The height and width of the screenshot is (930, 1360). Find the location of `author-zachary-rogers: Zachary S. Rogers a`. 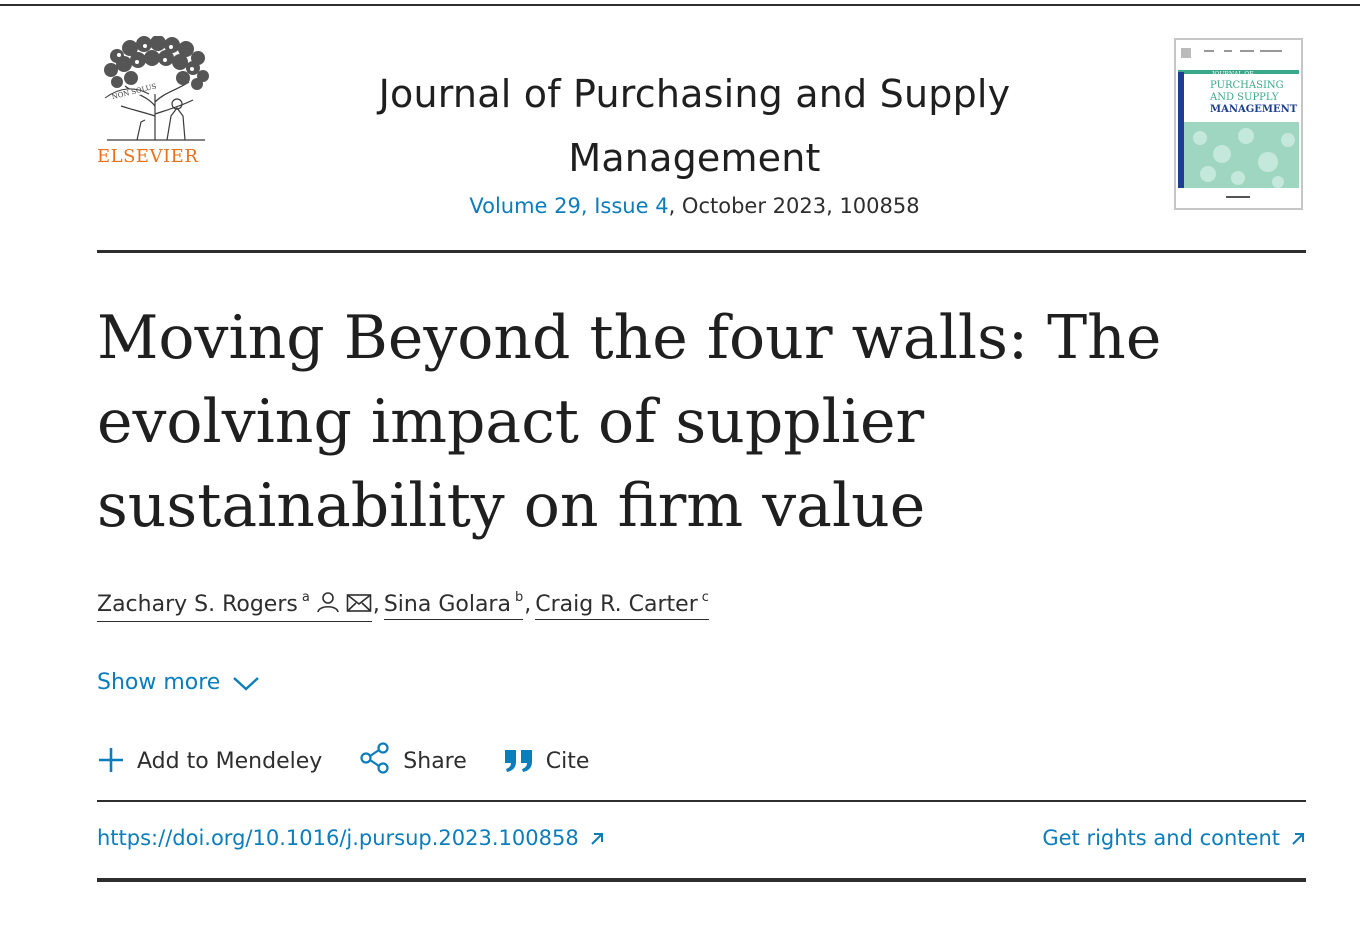

author-zachary-rogers: Zachary S. Rogers a is located at coordinates (234, 606).